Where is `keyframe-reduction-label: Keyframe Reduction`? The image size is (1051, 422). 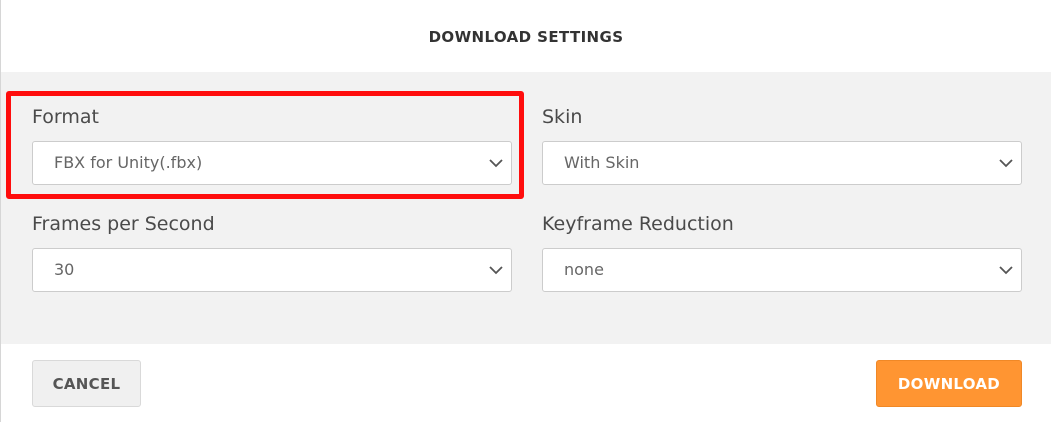 keyframe-reduction-label: Keyframe Reduction is located at coordinates (638, 224).